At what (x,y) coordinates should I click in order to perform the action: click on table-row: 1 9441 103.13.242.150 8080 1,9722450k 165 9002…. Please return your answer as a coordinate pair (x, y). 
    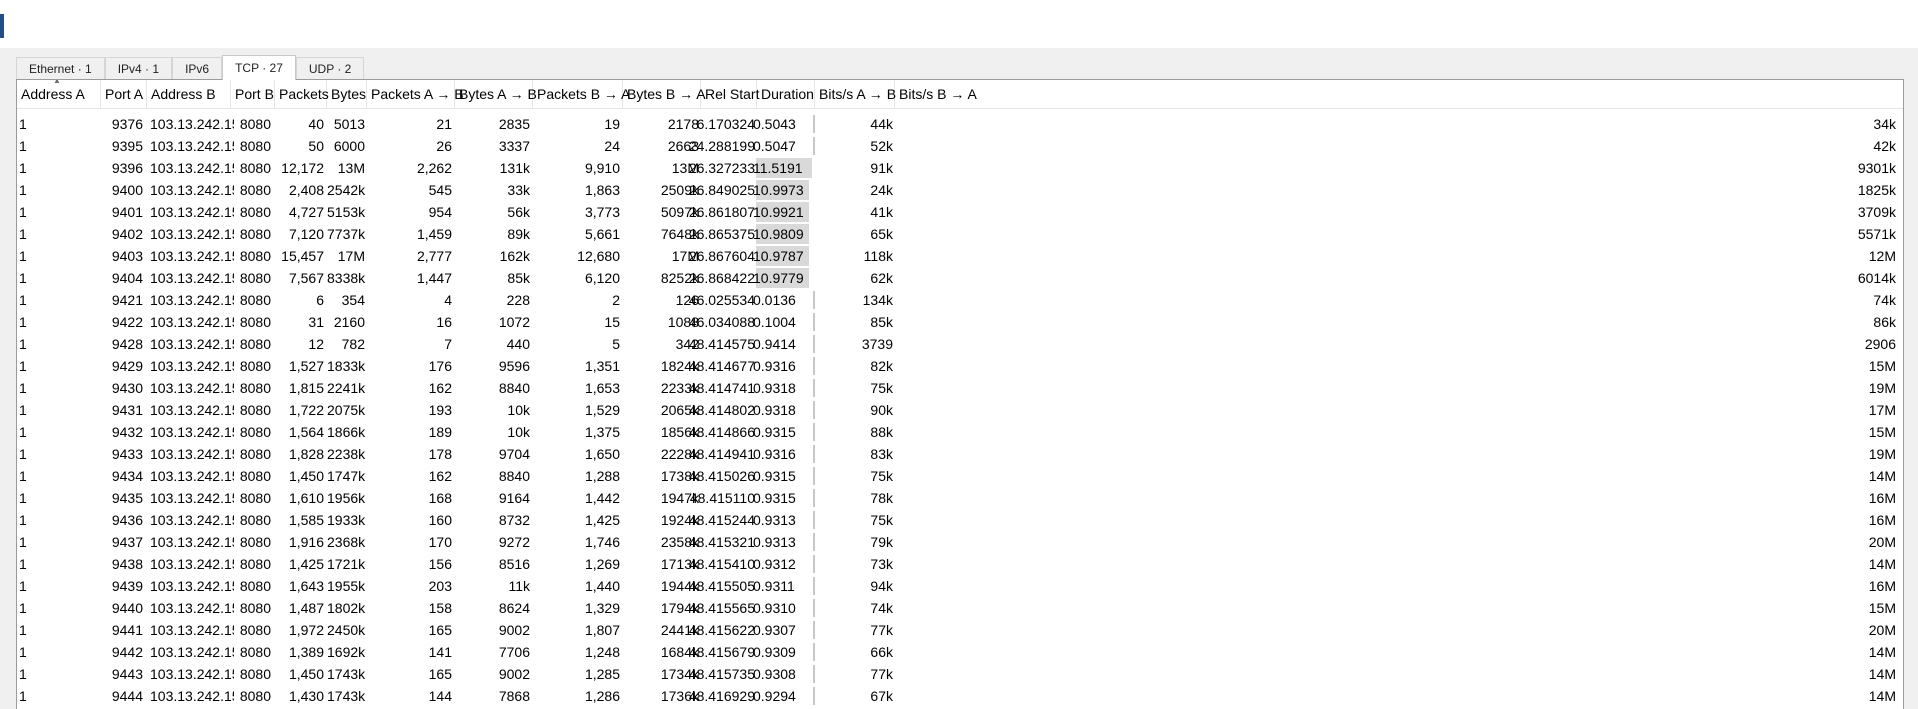
    Looking at the image, I should click on (960, 630).